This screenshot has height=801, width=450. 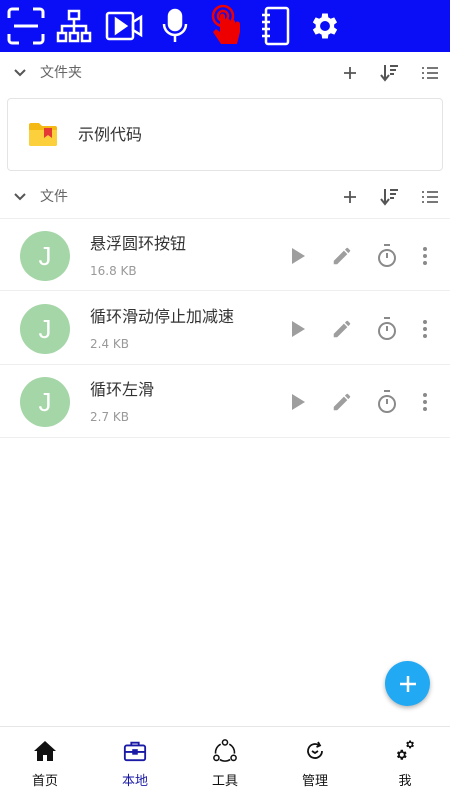 I want to click on gear-icon, so click(x=325, y=26).